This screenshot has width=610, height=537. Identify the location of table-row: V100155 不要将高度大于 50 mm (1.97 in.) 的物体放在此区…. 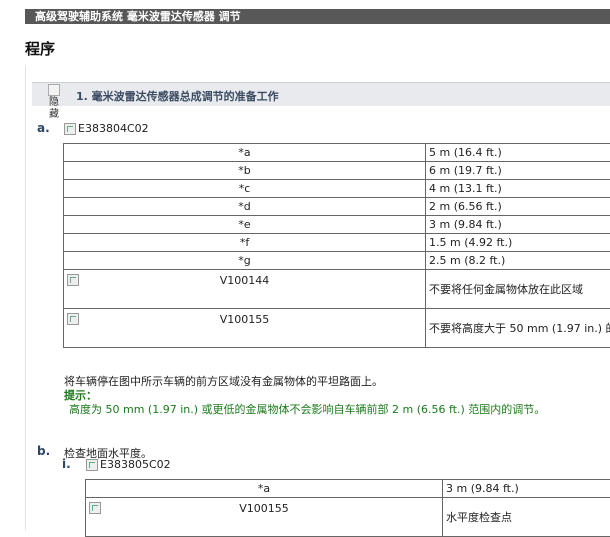
(337, 328).